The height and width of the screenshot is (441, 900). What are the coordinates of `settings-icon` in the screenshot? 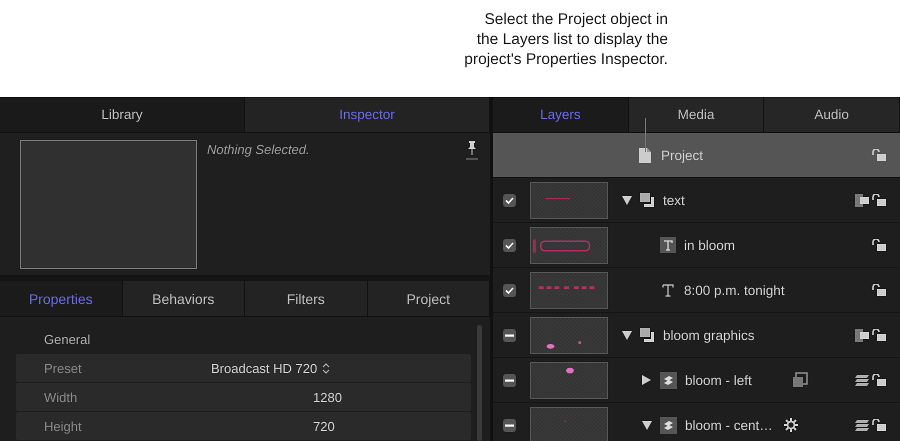 It's located at (790, 425).